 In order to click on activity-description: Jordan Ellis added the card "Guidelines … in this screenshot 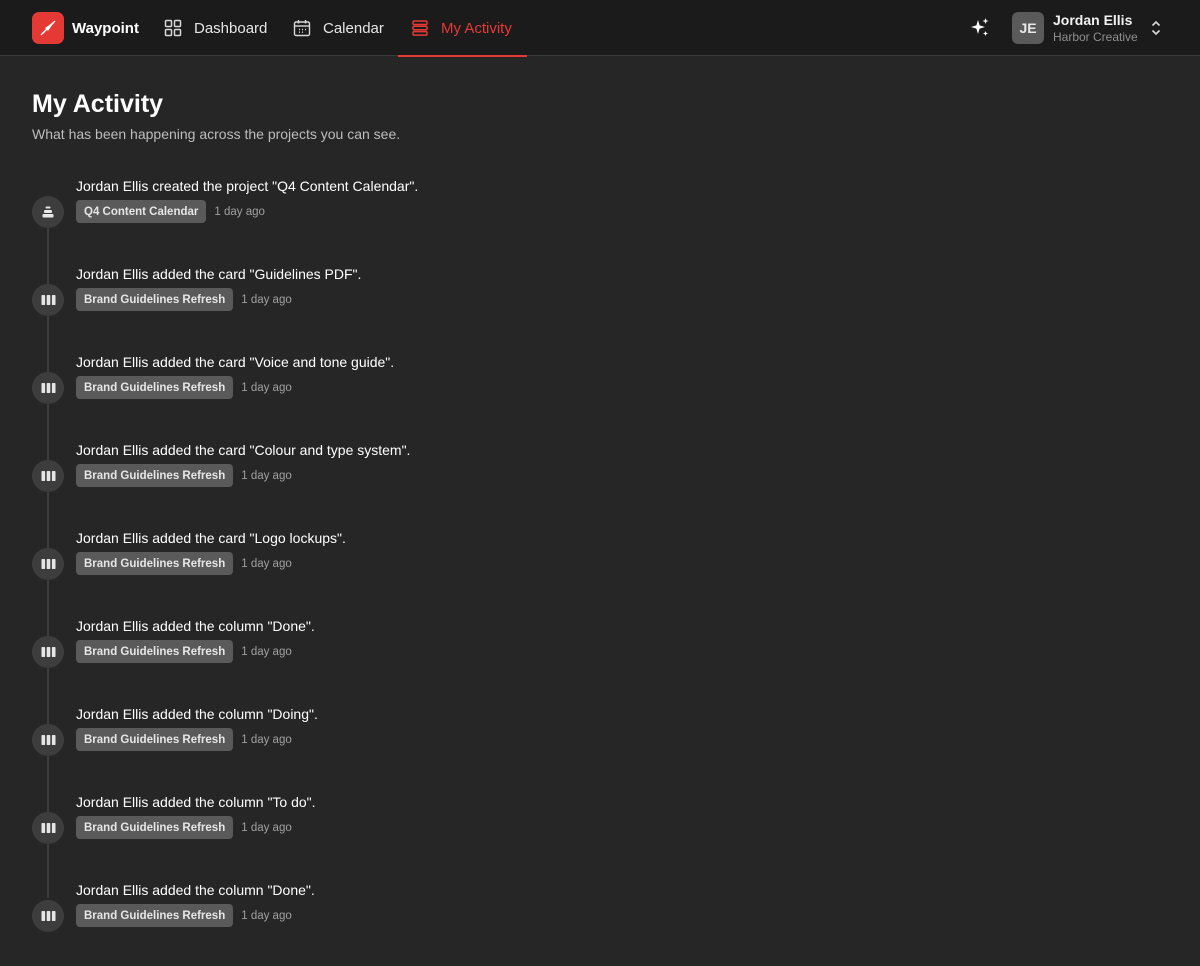, I will do `click(219, 274)`.